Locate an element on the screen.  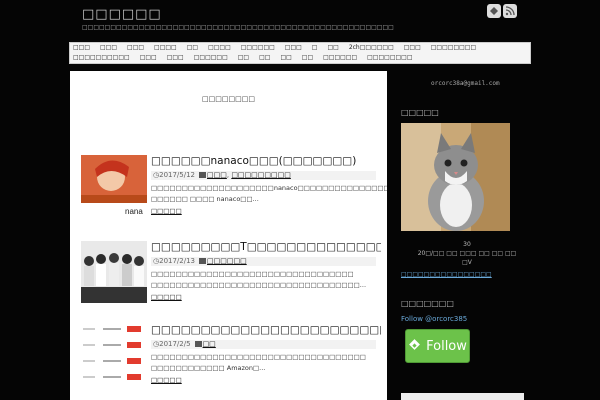
profile-caption-line: 20□/□□ □□ □□□ □□ □□ □□ □V is located at coordinates (467, 258).